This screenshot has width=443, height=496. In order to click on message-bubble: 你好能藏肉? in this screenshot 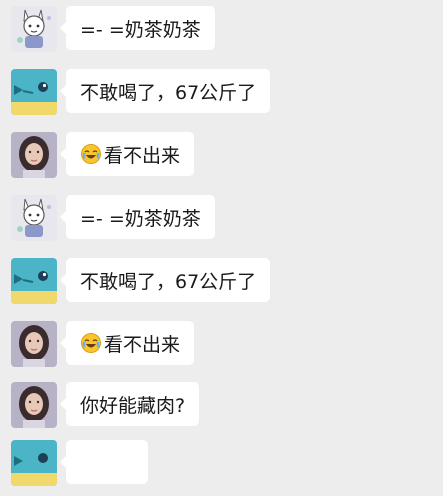, I will do `click(129, 404)`.